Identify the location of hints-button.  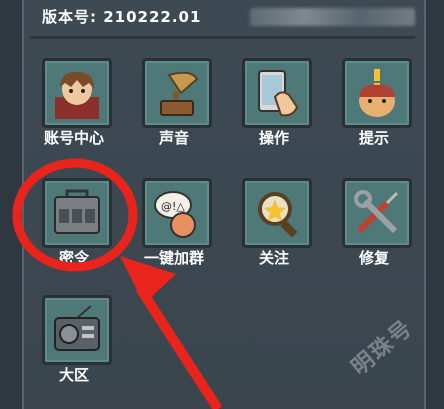
(377, 93).